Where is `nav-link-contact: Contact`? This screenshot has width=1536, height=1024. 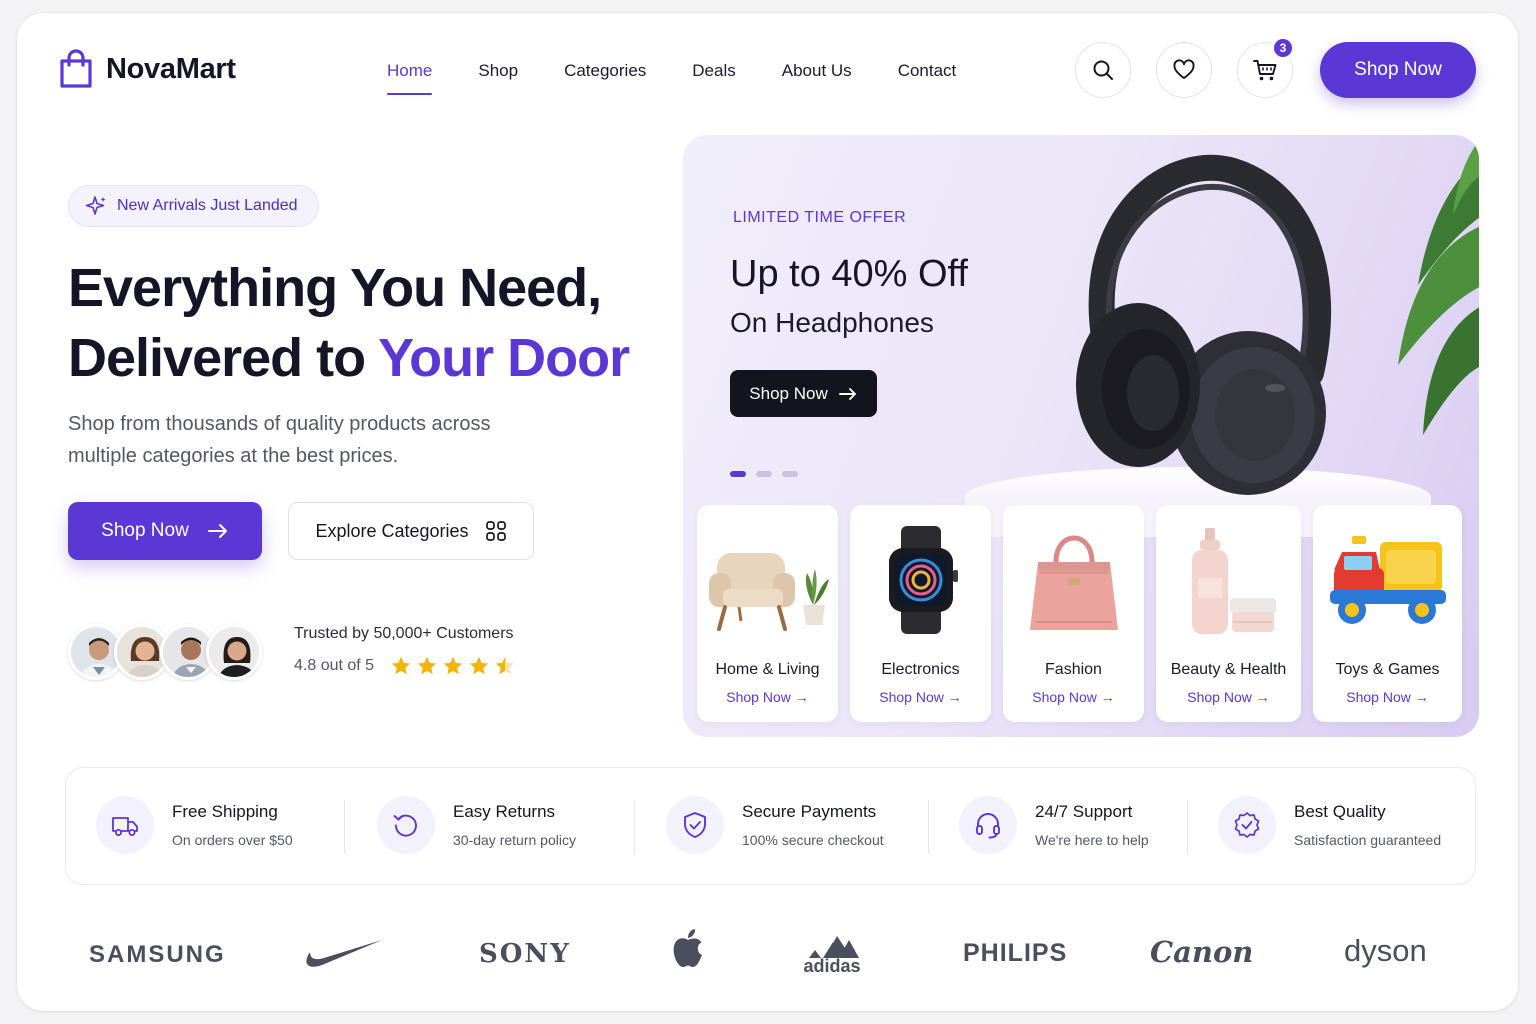 nav-link-contact: Contact is located at coordinates (927, 71).